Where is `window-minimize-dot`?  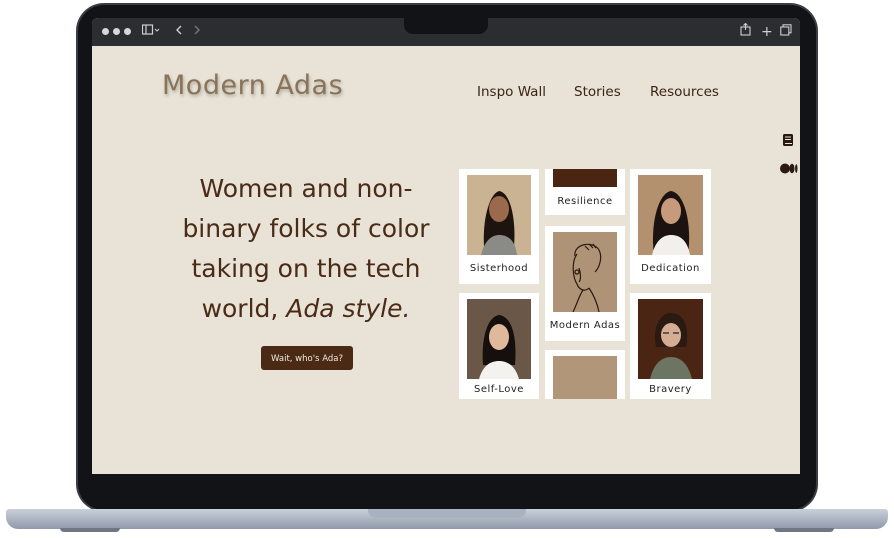
window-minimize-dot is located at coordinates (116, 31).